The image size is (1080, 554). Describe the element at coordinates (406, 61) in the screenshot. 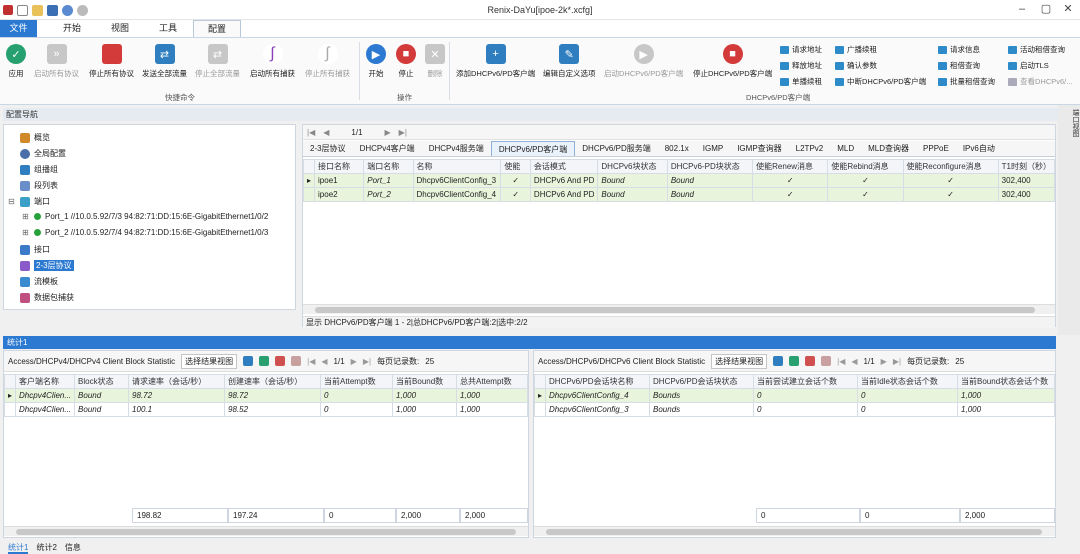

I see `ops-stop-button: ■ 停止` at that location.